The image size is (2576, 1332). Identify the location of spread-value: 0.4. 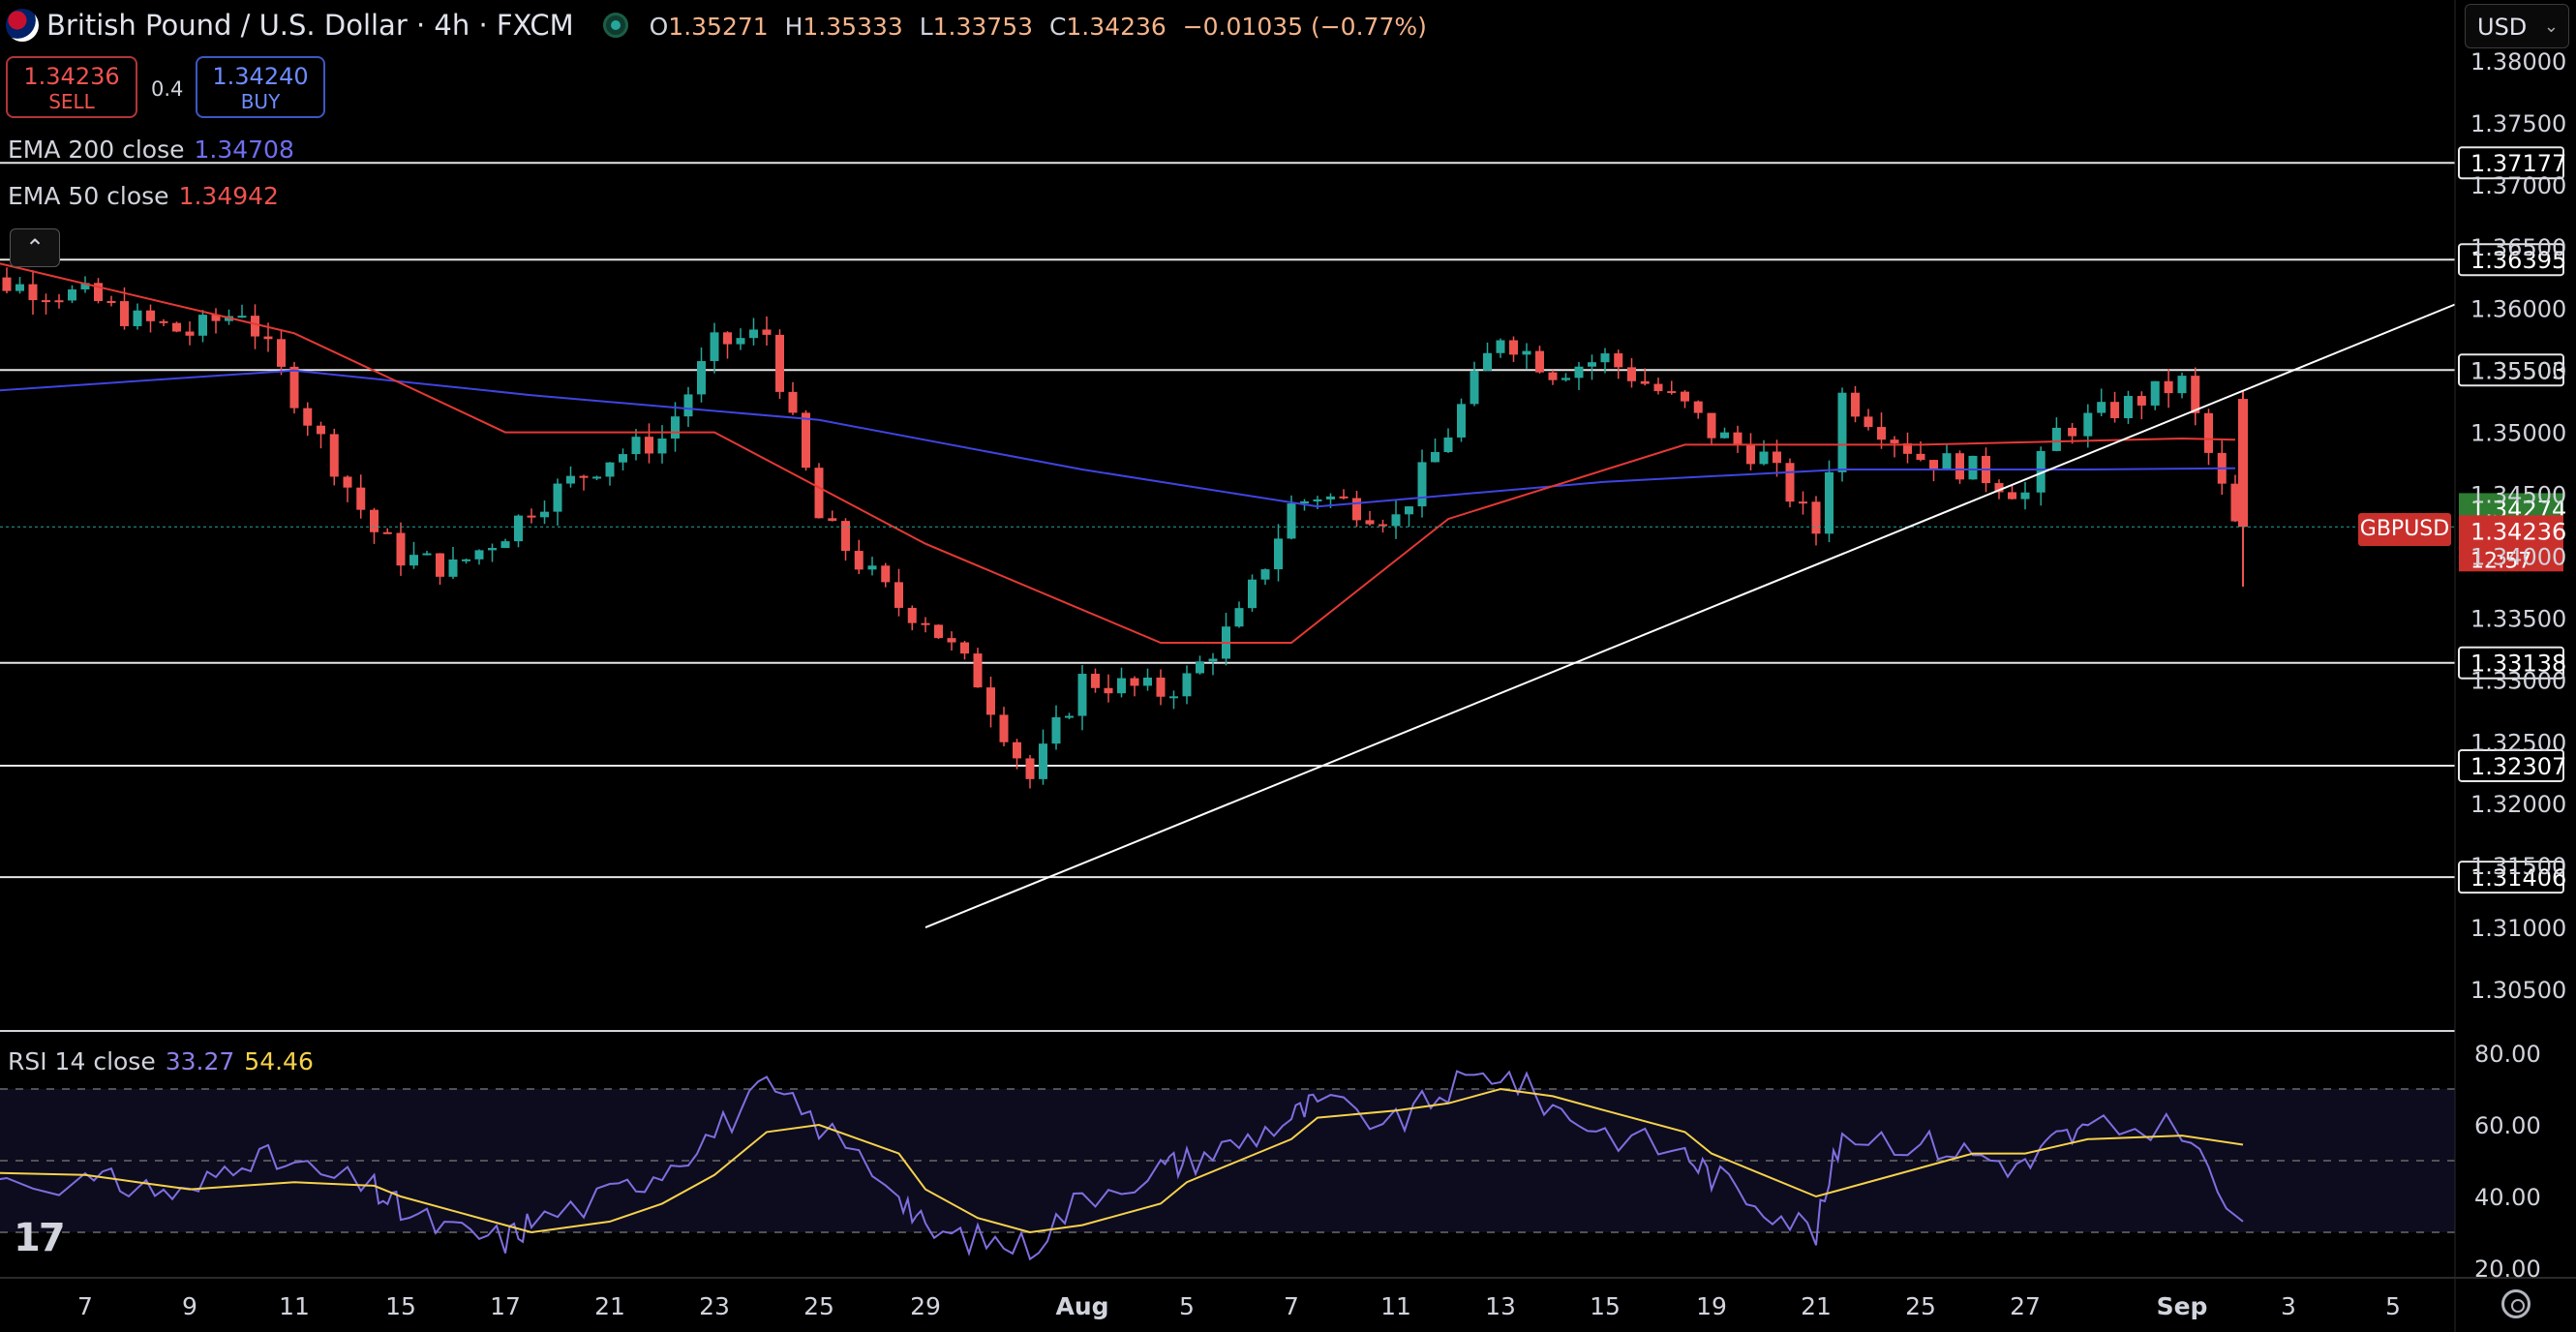
(168, 89).